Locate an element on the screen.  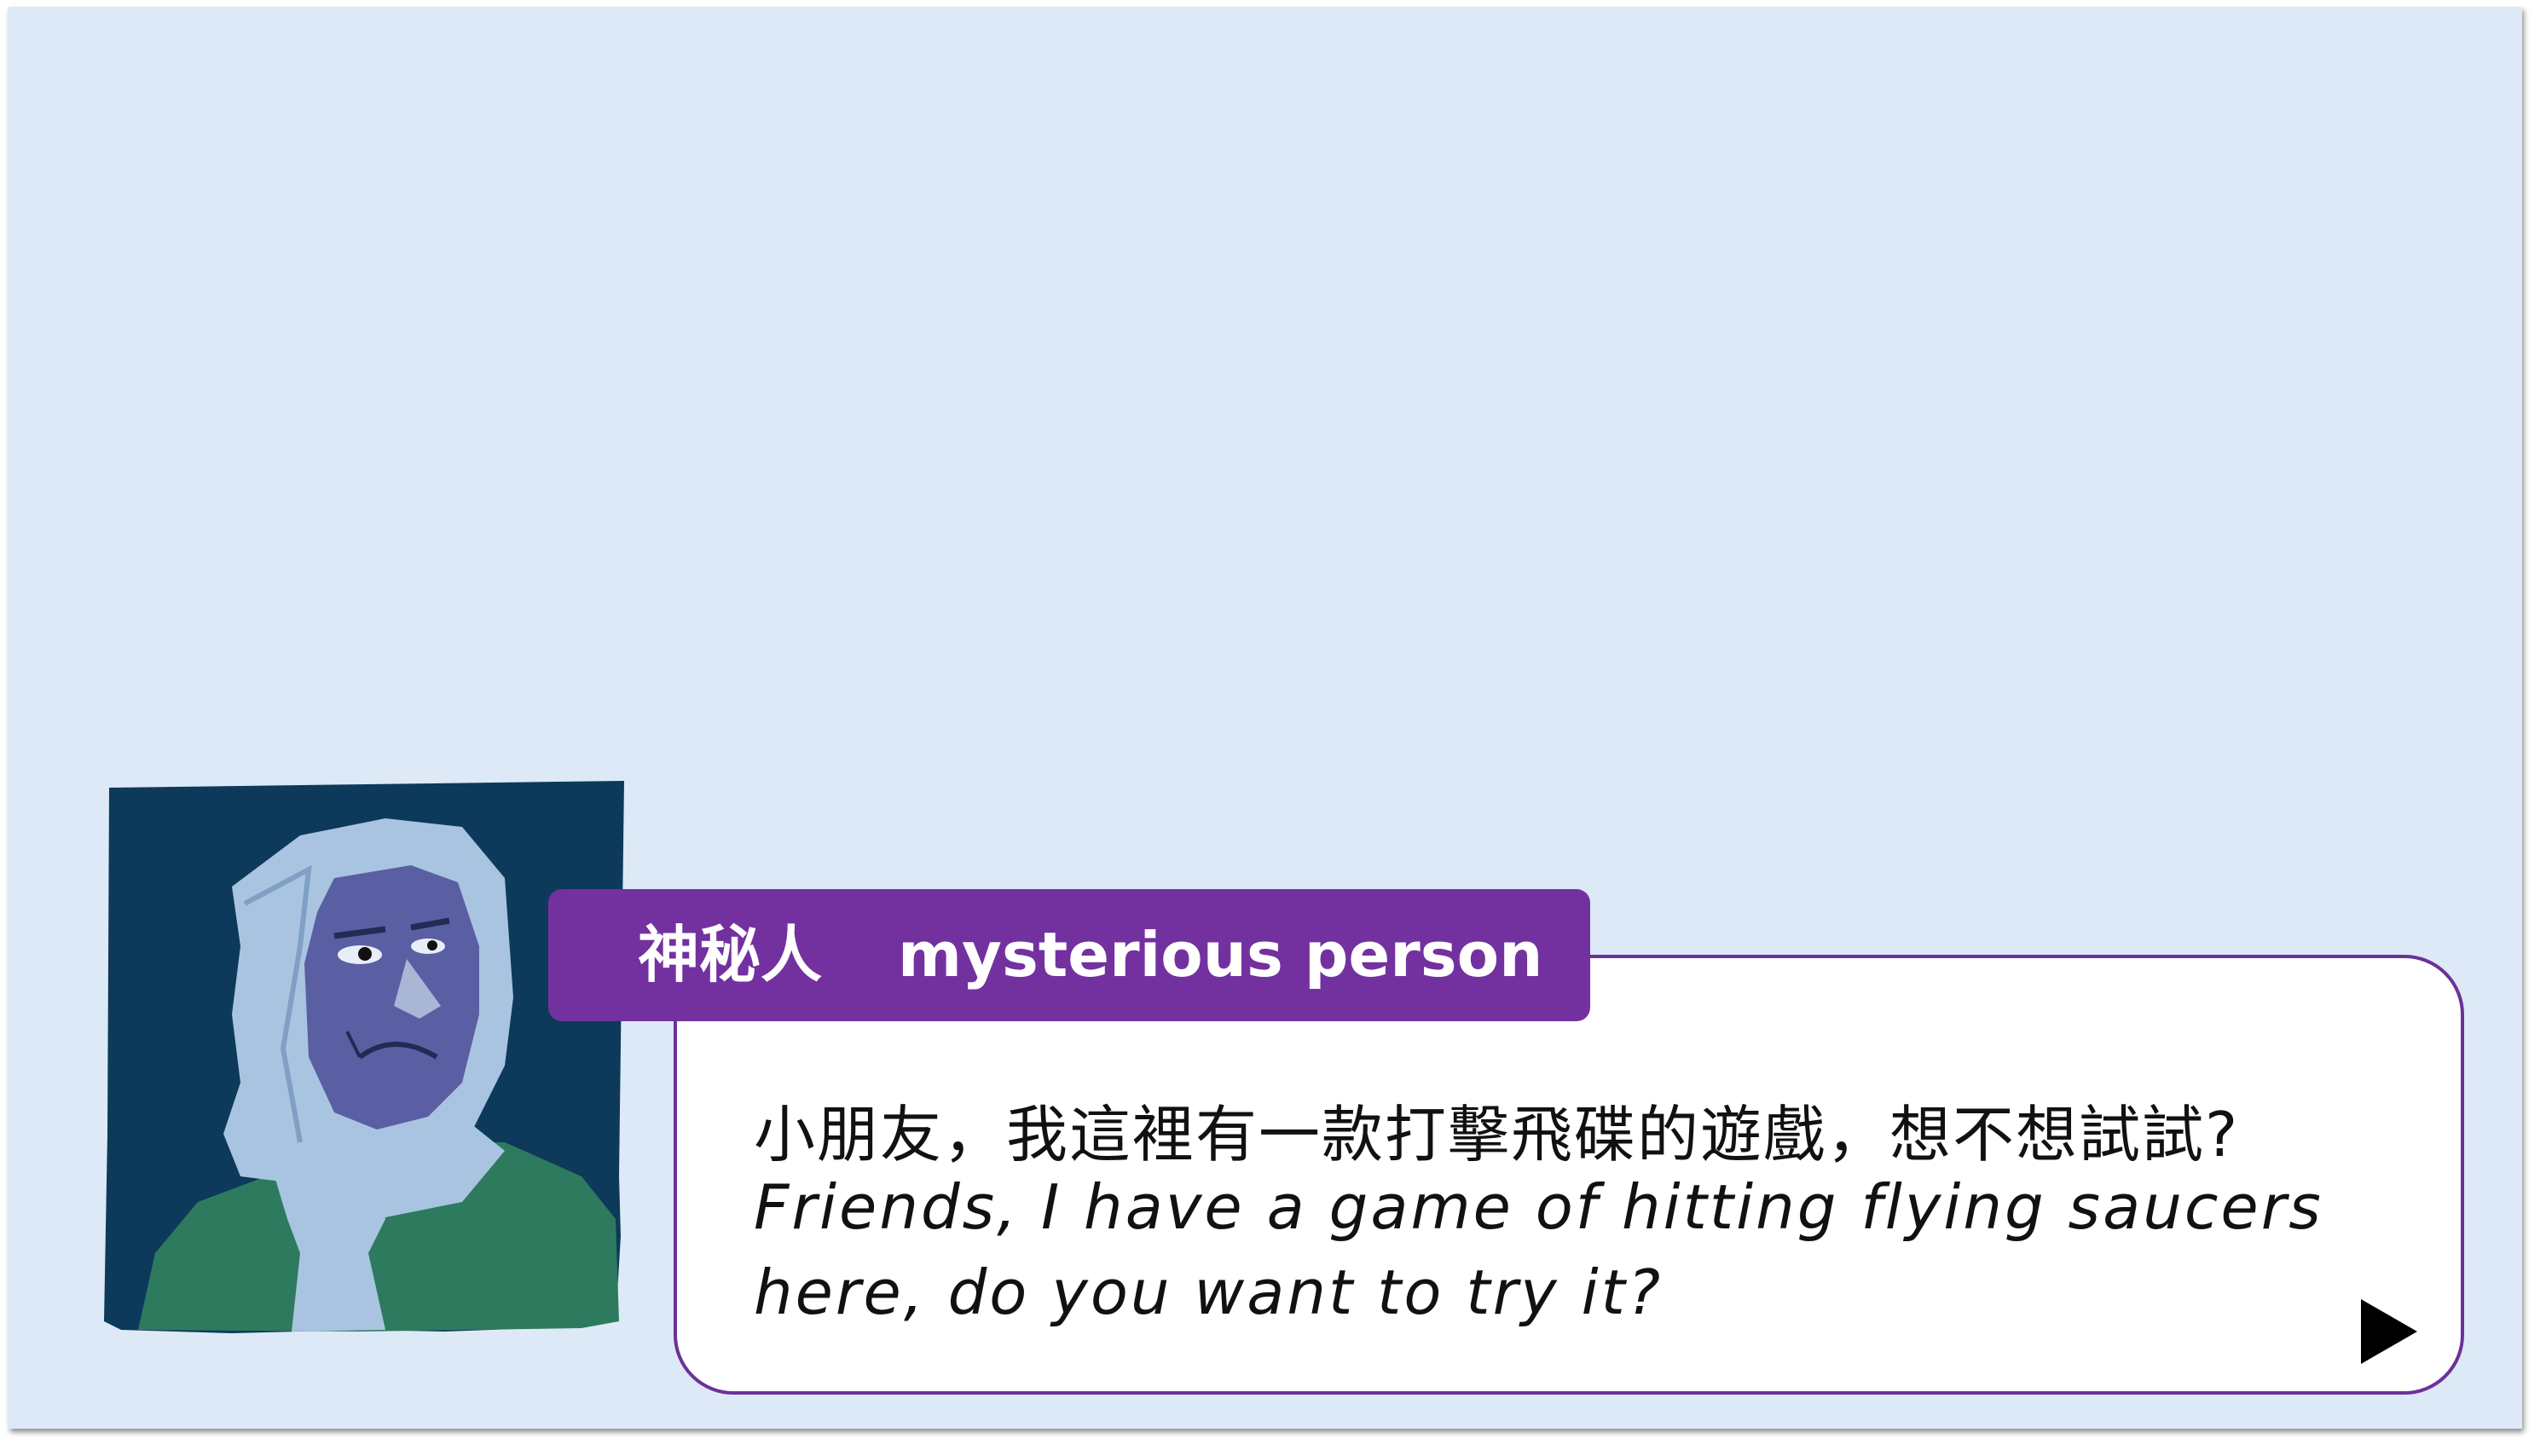
speaker-name-english: mysterious person is located at coordinates (1221, 955).